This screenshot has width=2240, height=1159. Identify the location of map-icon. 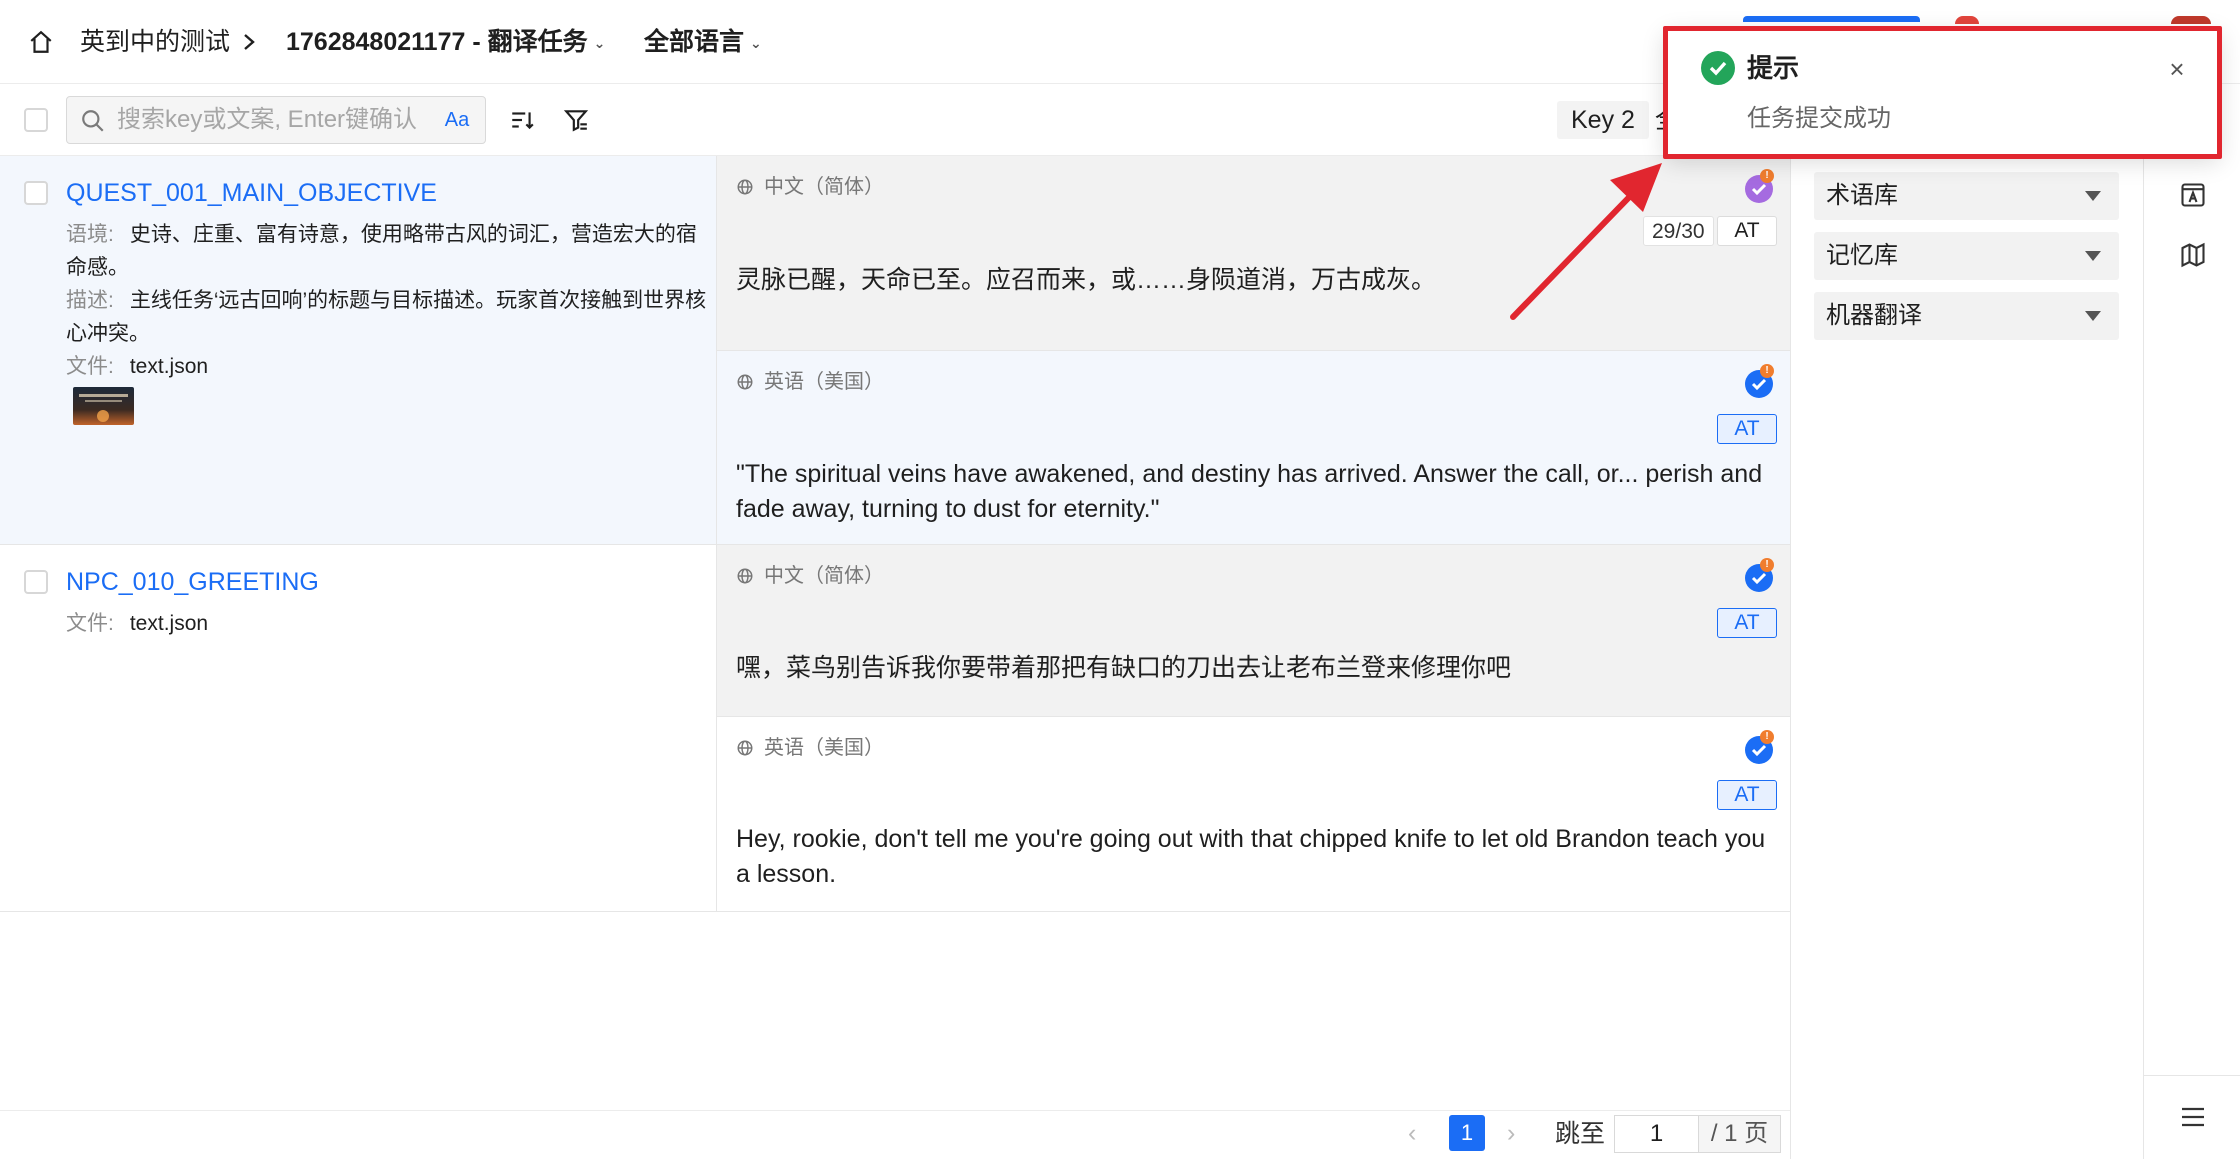
(2193, 255).